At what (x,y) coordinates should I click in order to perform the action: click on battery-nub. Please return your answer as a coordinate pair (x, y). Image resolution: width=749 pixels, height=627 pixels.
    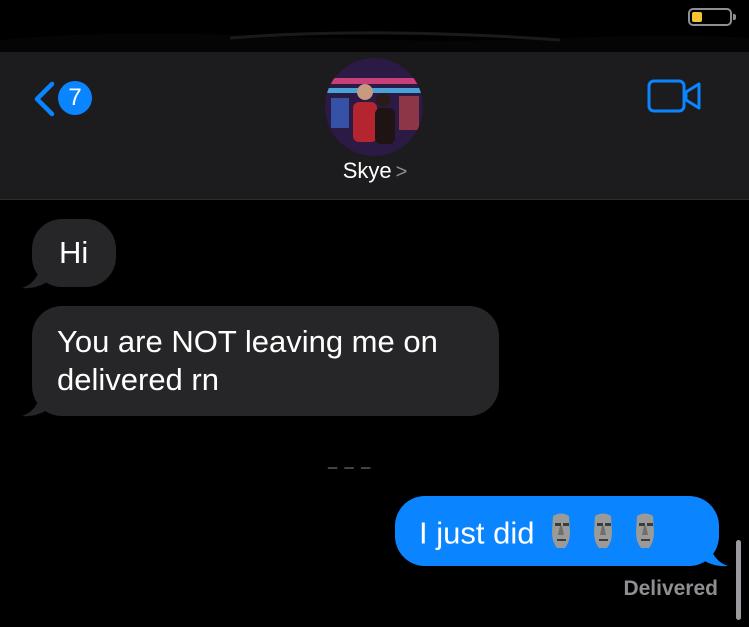
    Looking at the image, I should click on (734, 17).